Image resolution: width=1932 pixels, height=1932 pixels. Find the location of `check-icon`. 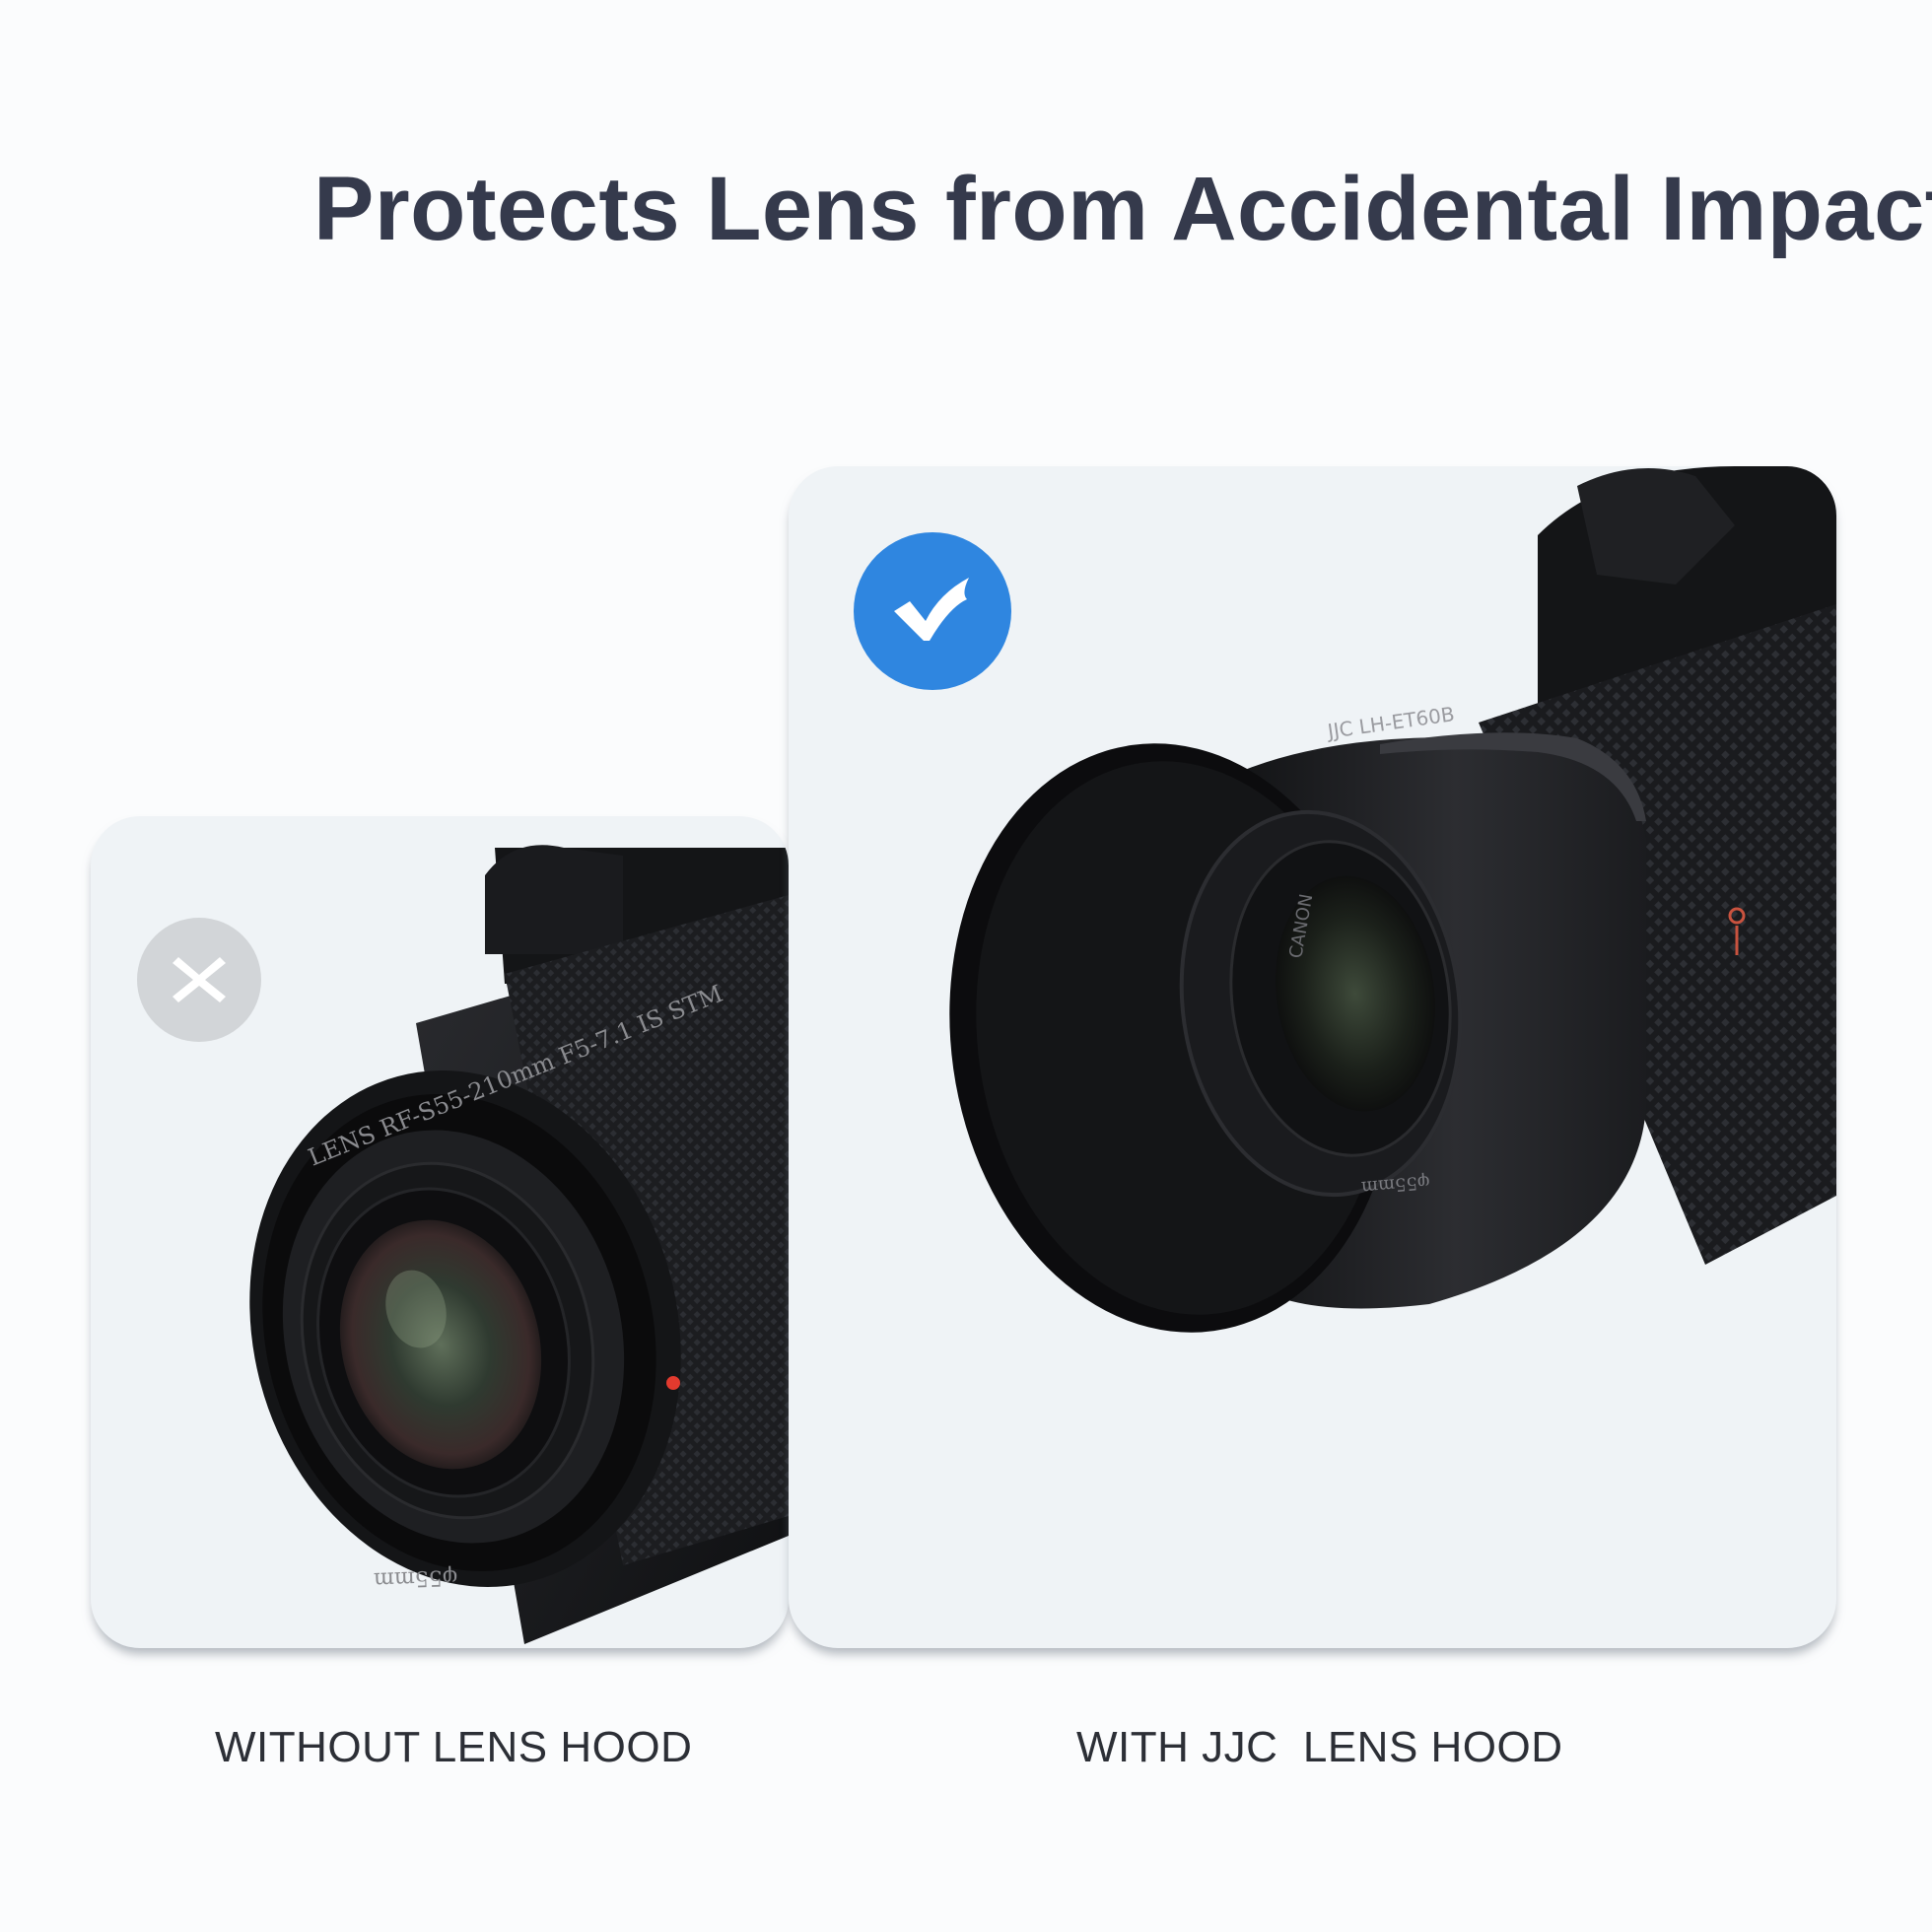

check-icon is located at coordinates (932, 610).